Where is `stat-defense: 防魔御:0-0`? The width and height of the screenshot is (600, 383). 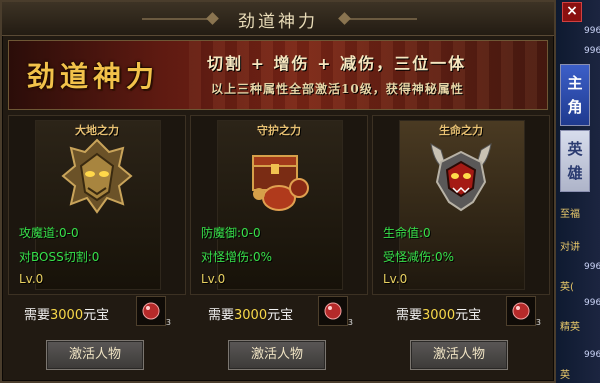
stat-defense: 防魔御:0-0 is located at coordinates (231, 233).